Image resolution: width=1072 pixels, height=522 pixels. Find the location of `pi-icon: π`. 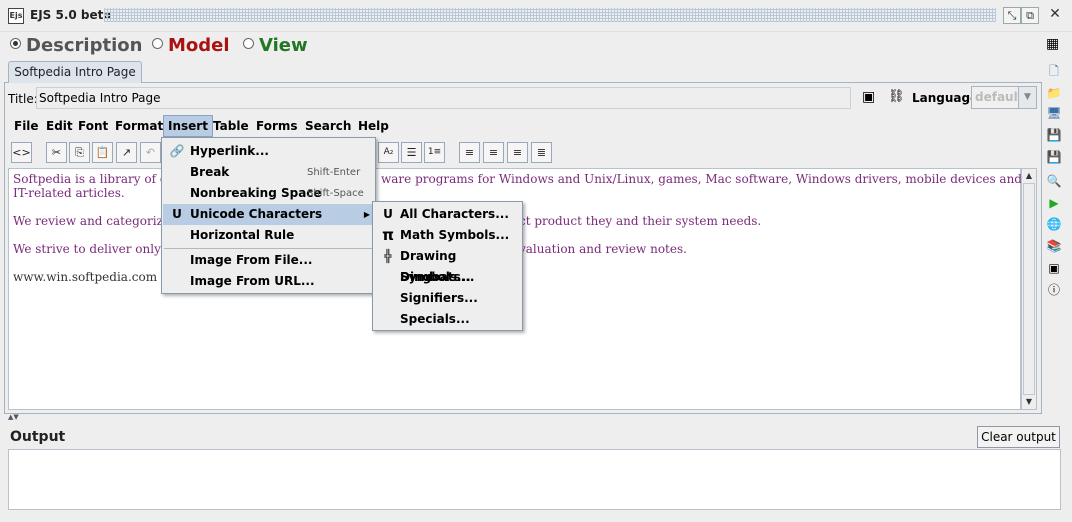

pi-icon: π is located at coordinates (388, 235).